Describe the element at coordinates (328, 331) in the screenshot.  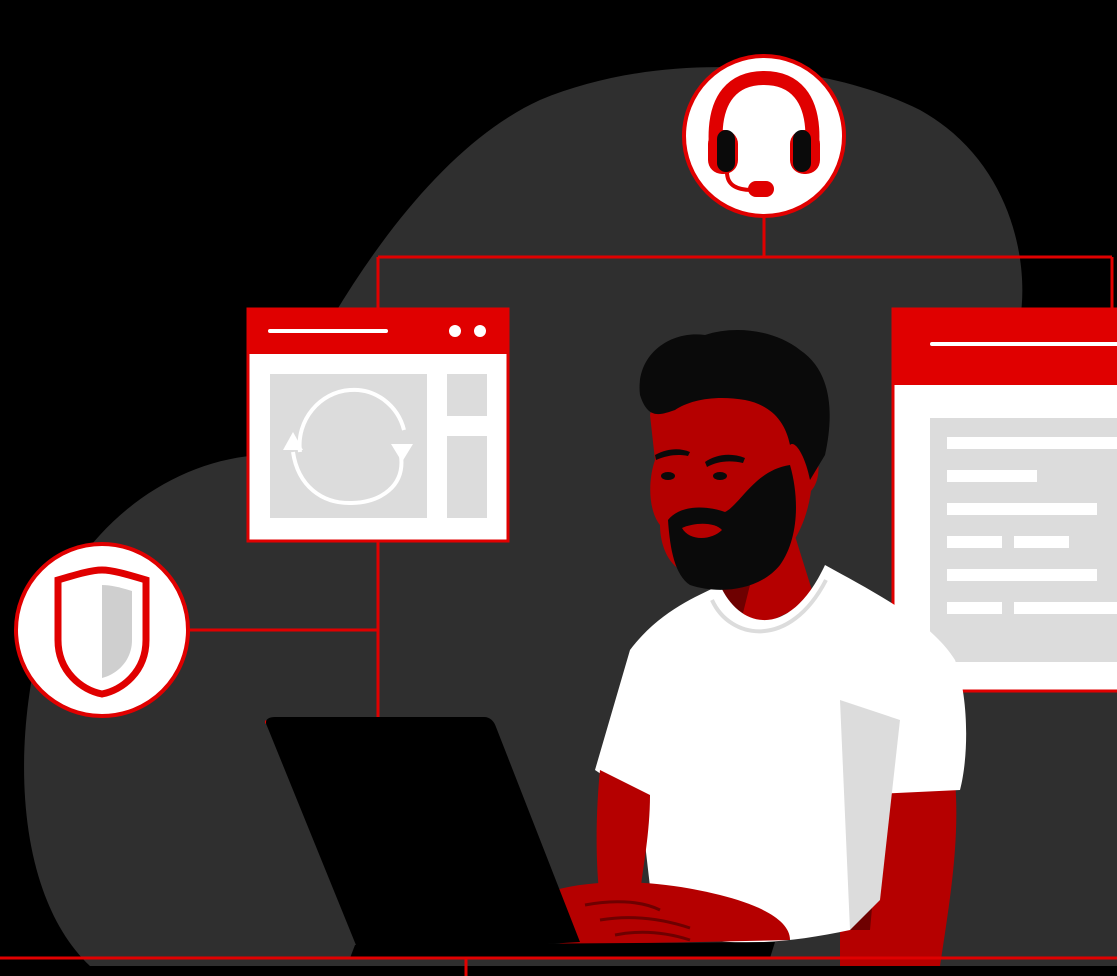
I see `window-title-bar-line` at that location.